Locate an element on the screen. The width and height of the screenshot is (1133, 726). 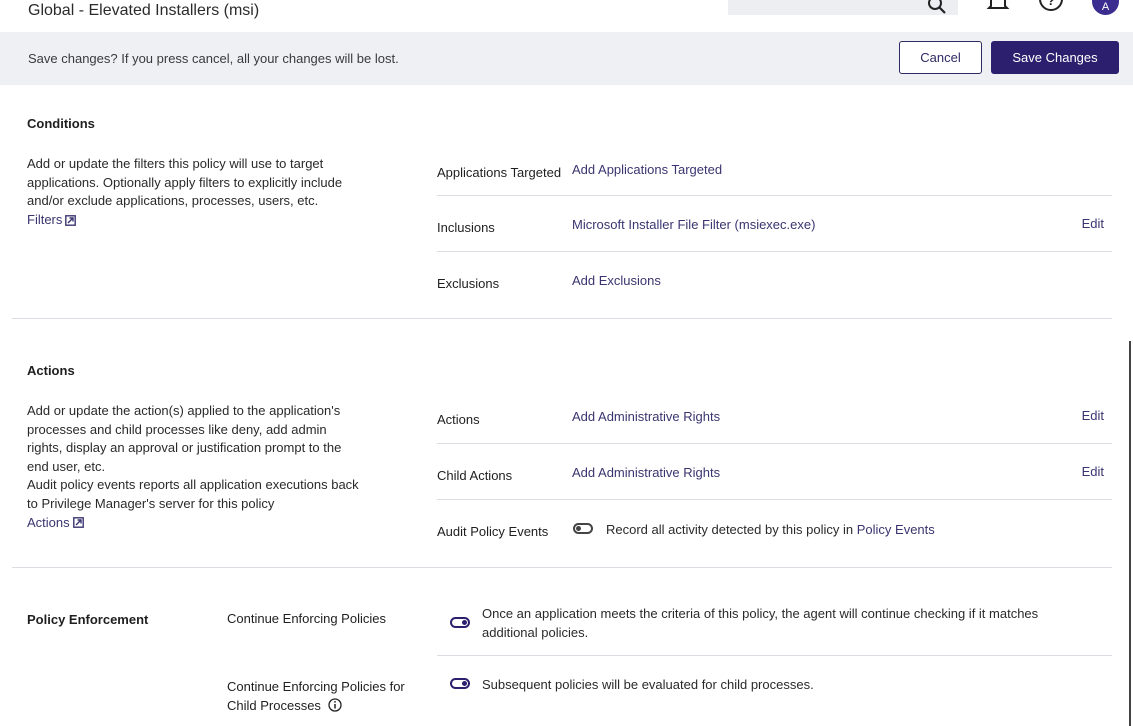
applications-targeted-label: Applications Targeted is located at coordinates (499, 172).